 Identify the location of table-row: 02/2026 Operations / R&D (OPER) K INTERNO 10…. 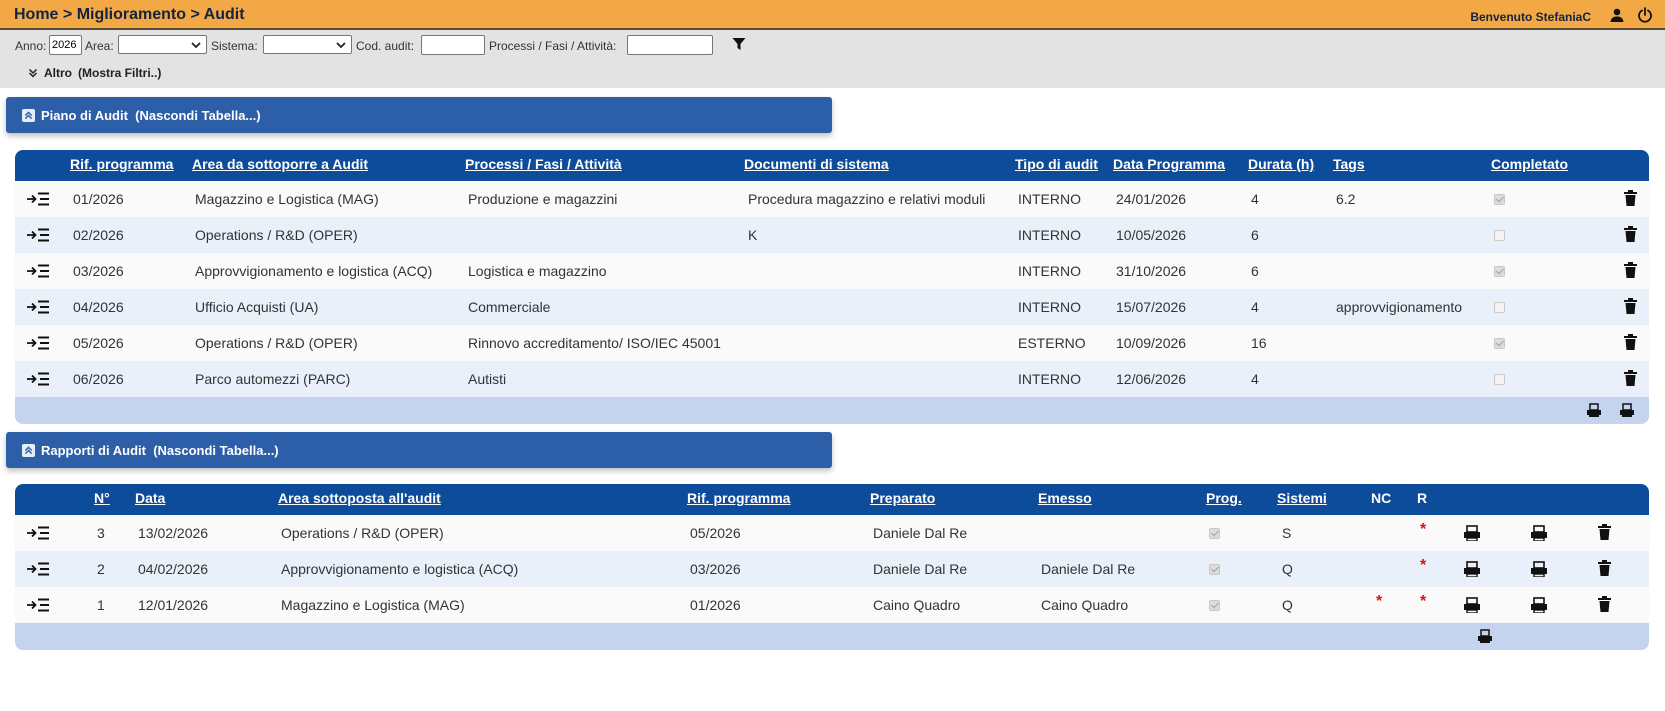
(832, 235).